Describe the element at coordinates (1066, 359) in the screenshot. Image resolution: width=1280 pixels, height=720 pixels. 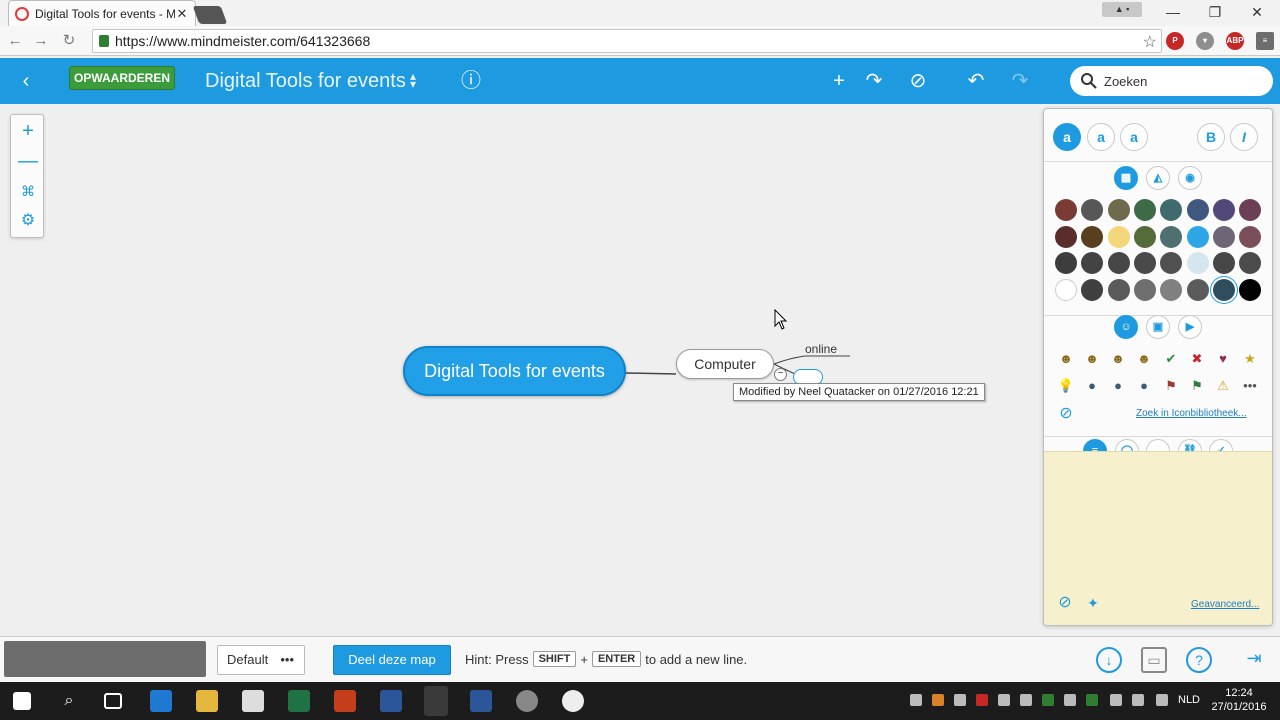
I see `emoji-1-icon: ☻` at that location.